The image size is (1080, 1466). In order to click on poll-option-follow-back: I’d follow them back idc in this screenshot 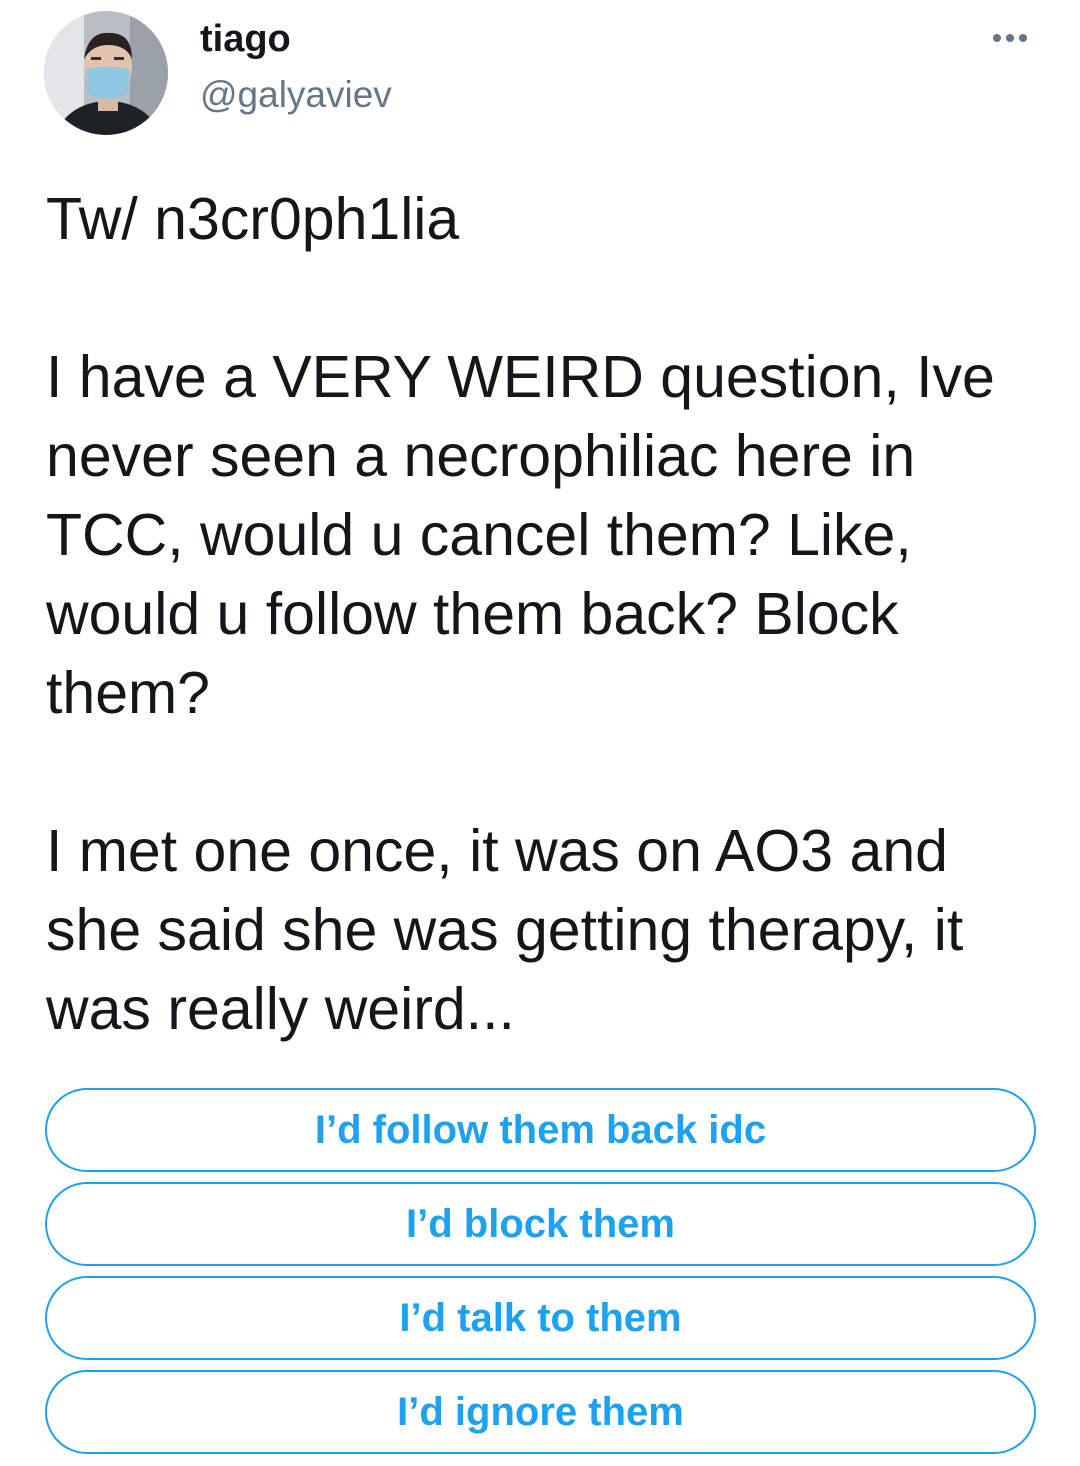, I will do `click(540, 1130)`.